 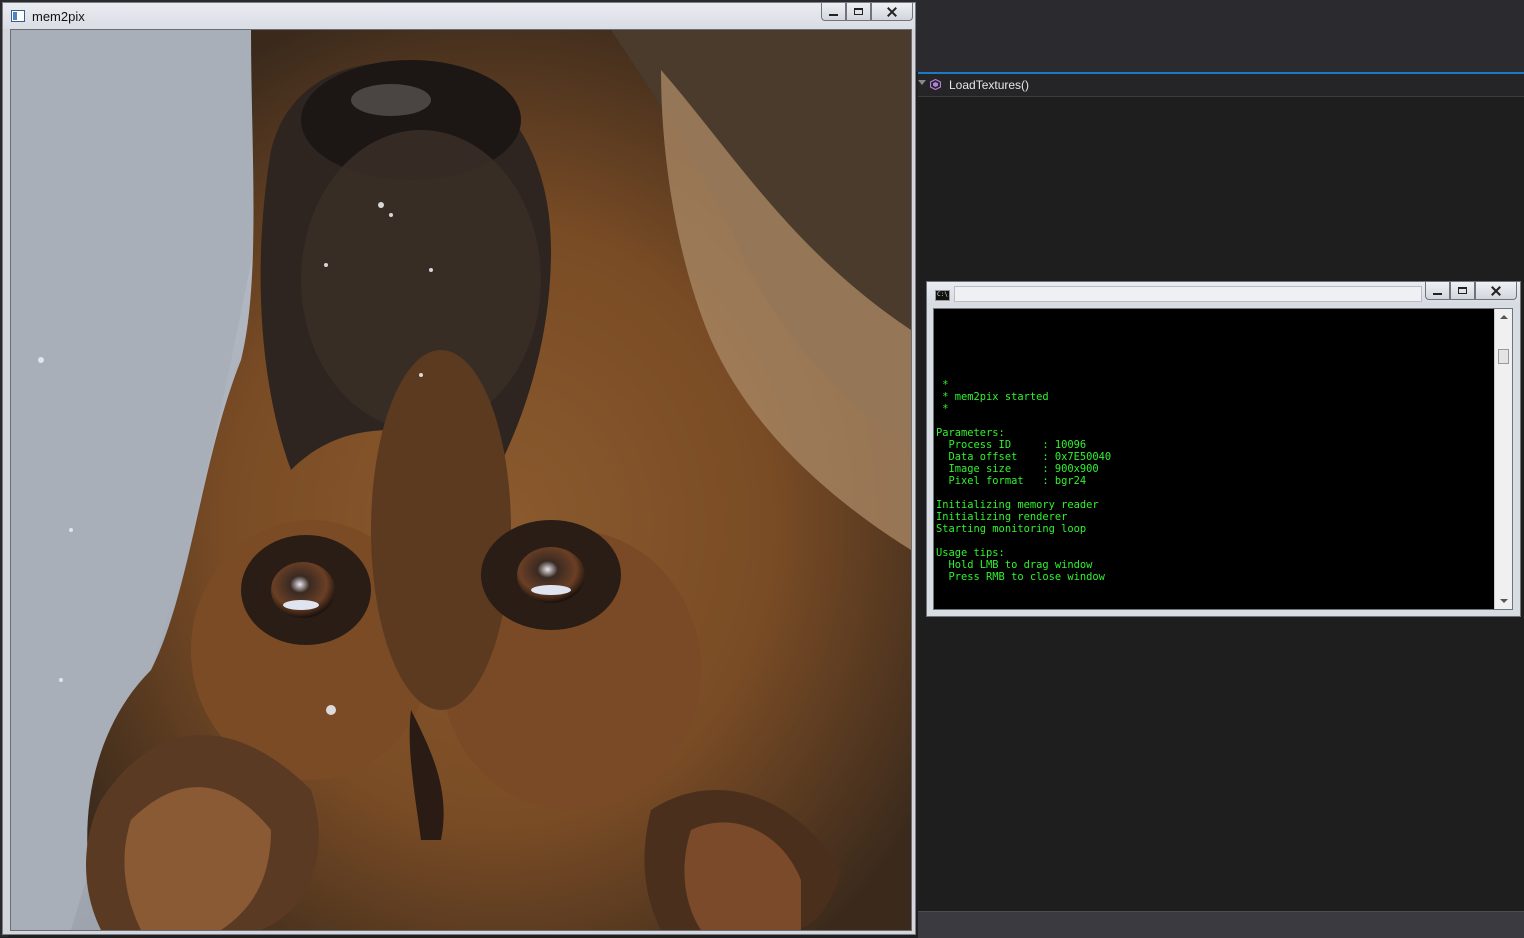 What do you see at coordinates (18, 16) in the screenshot?
I see `app-window-icon` at bounding box center [18, 16].